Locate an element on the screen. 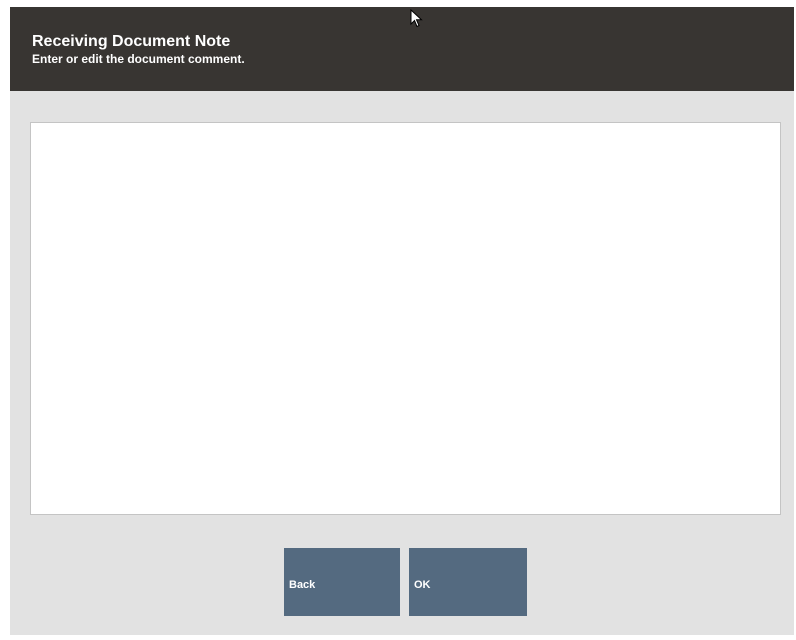 The height and width of the screenshot is (640, 796). page-subtitle: Enter or edit the document comment. is located at coordinates (138, 59).